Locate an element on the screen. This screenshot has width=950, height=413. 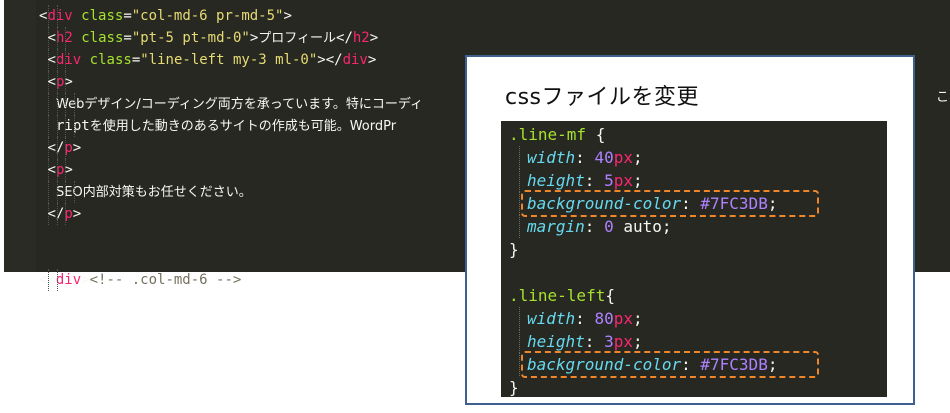
highlight-box is located at coordinates (670, 364).